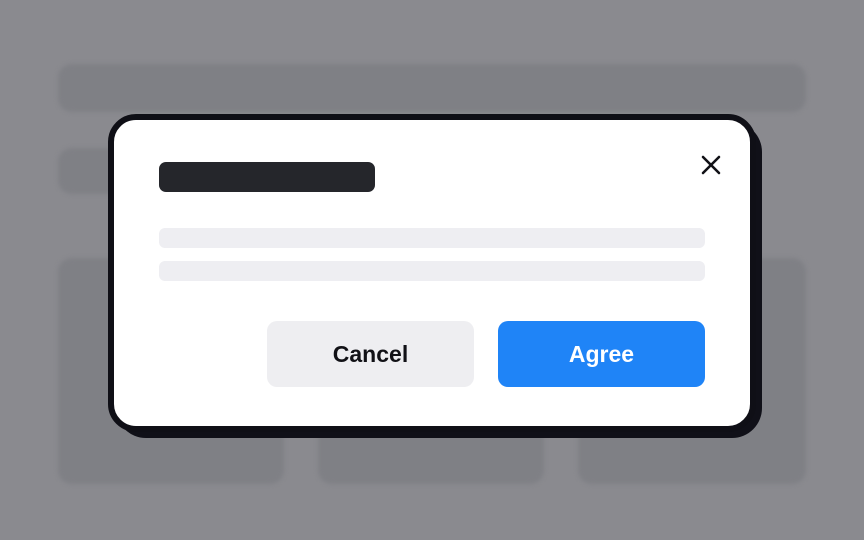 This screenshot has width=864, height=540. I want to click on background-header-placeholder, so click(432, 88).